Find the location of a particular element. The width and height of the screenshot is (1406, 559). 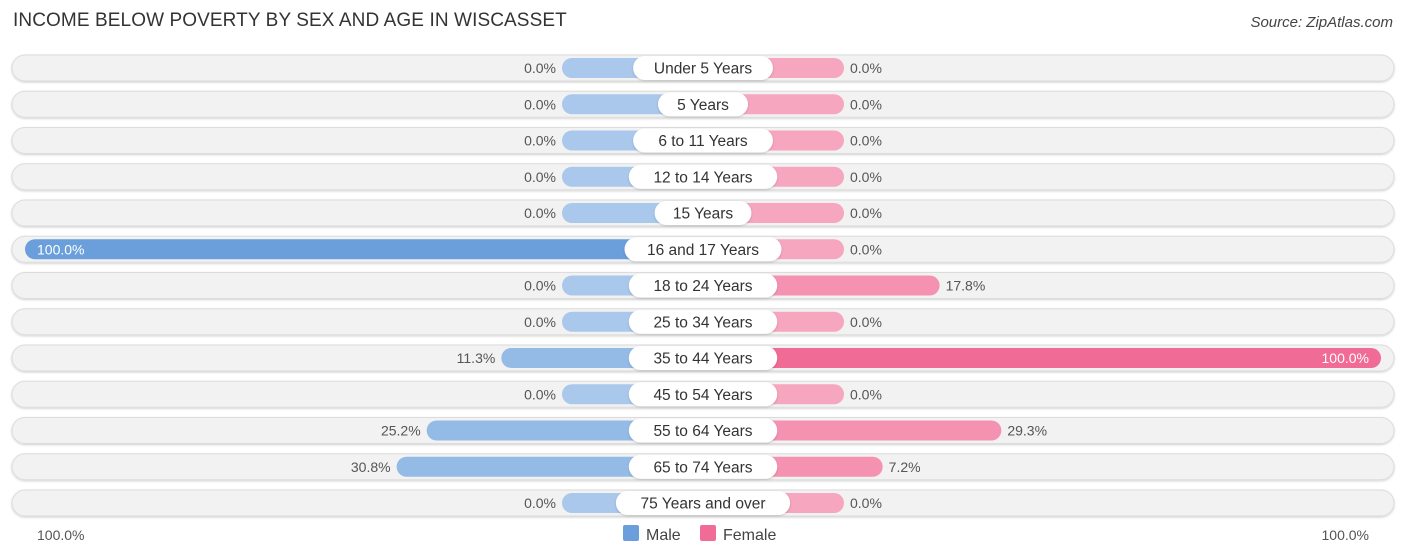

category-label: 6 to 11 Years is located at coordinates (703, 141).